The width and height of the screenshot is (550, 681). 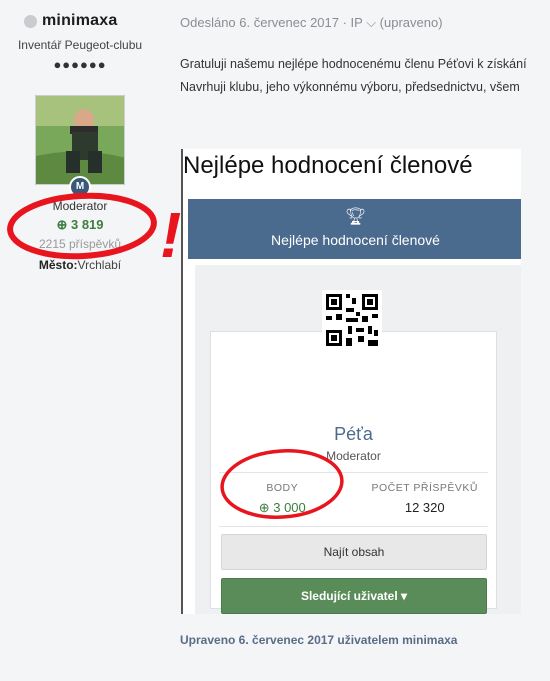 I want to click on author-city: Město:Vrchlabí, so click(x=80, y=265).